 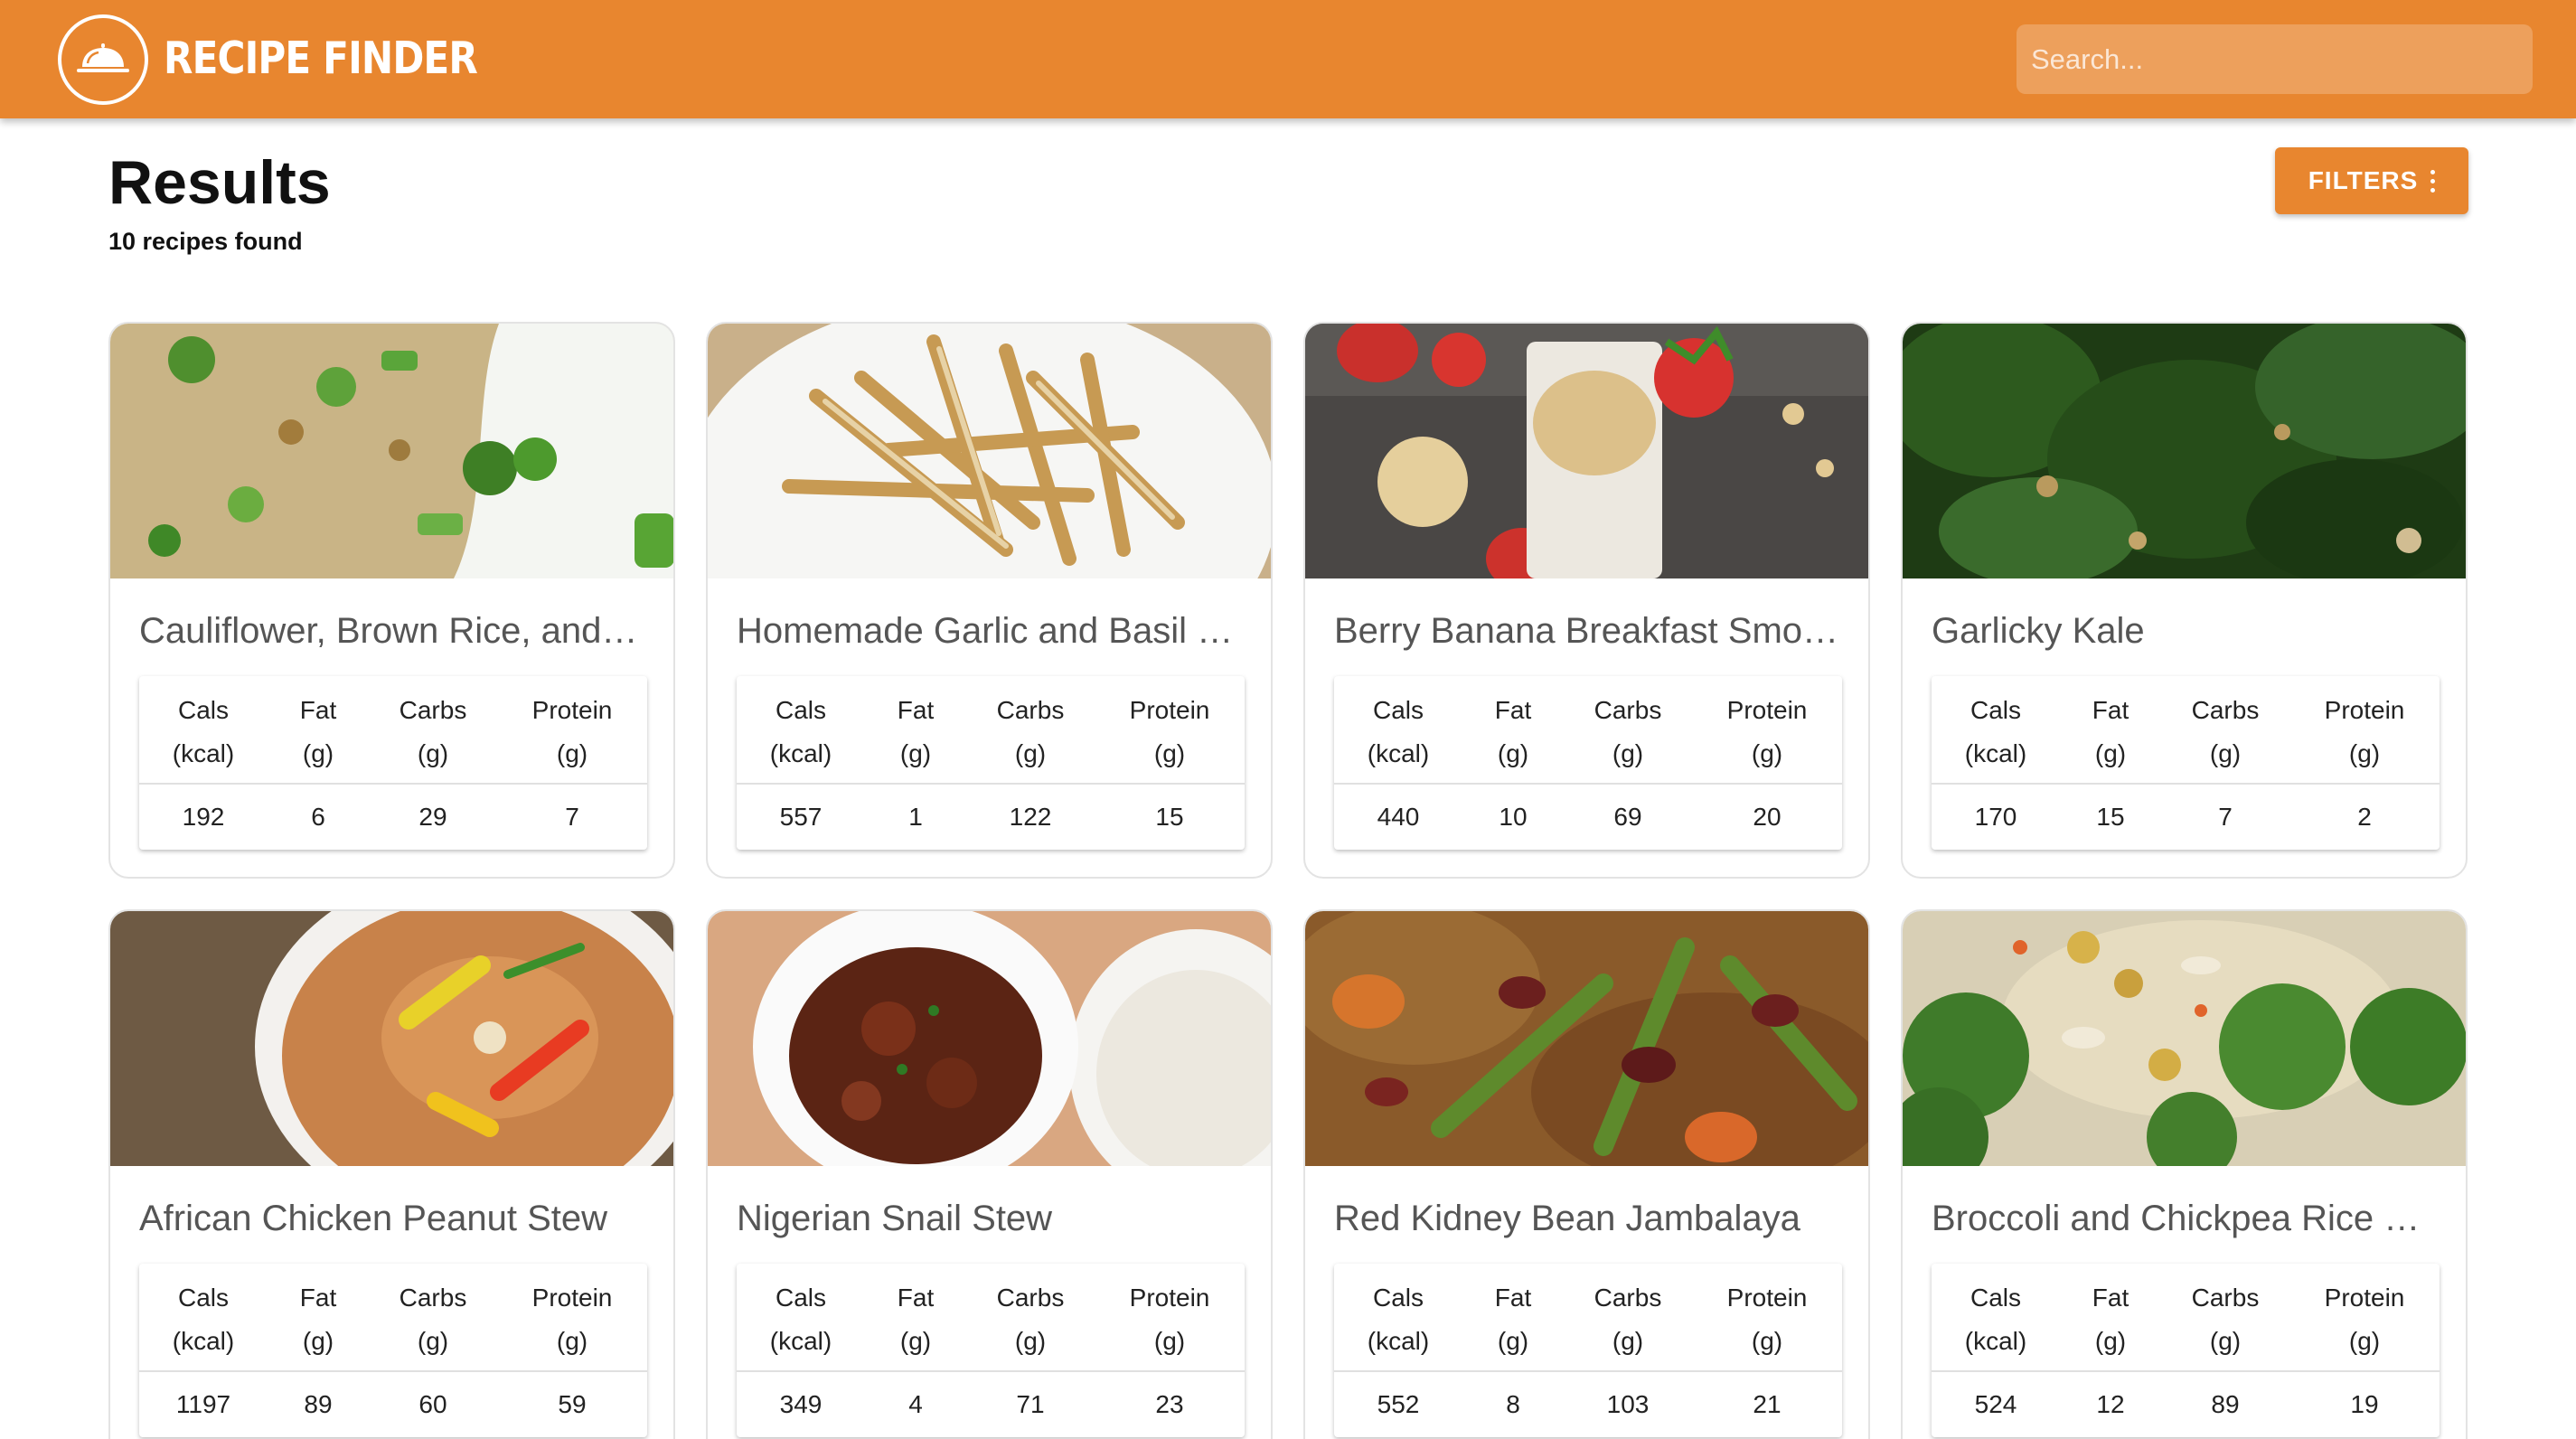 I want to click on cals-value: 349, so click(x=801, y=1404).